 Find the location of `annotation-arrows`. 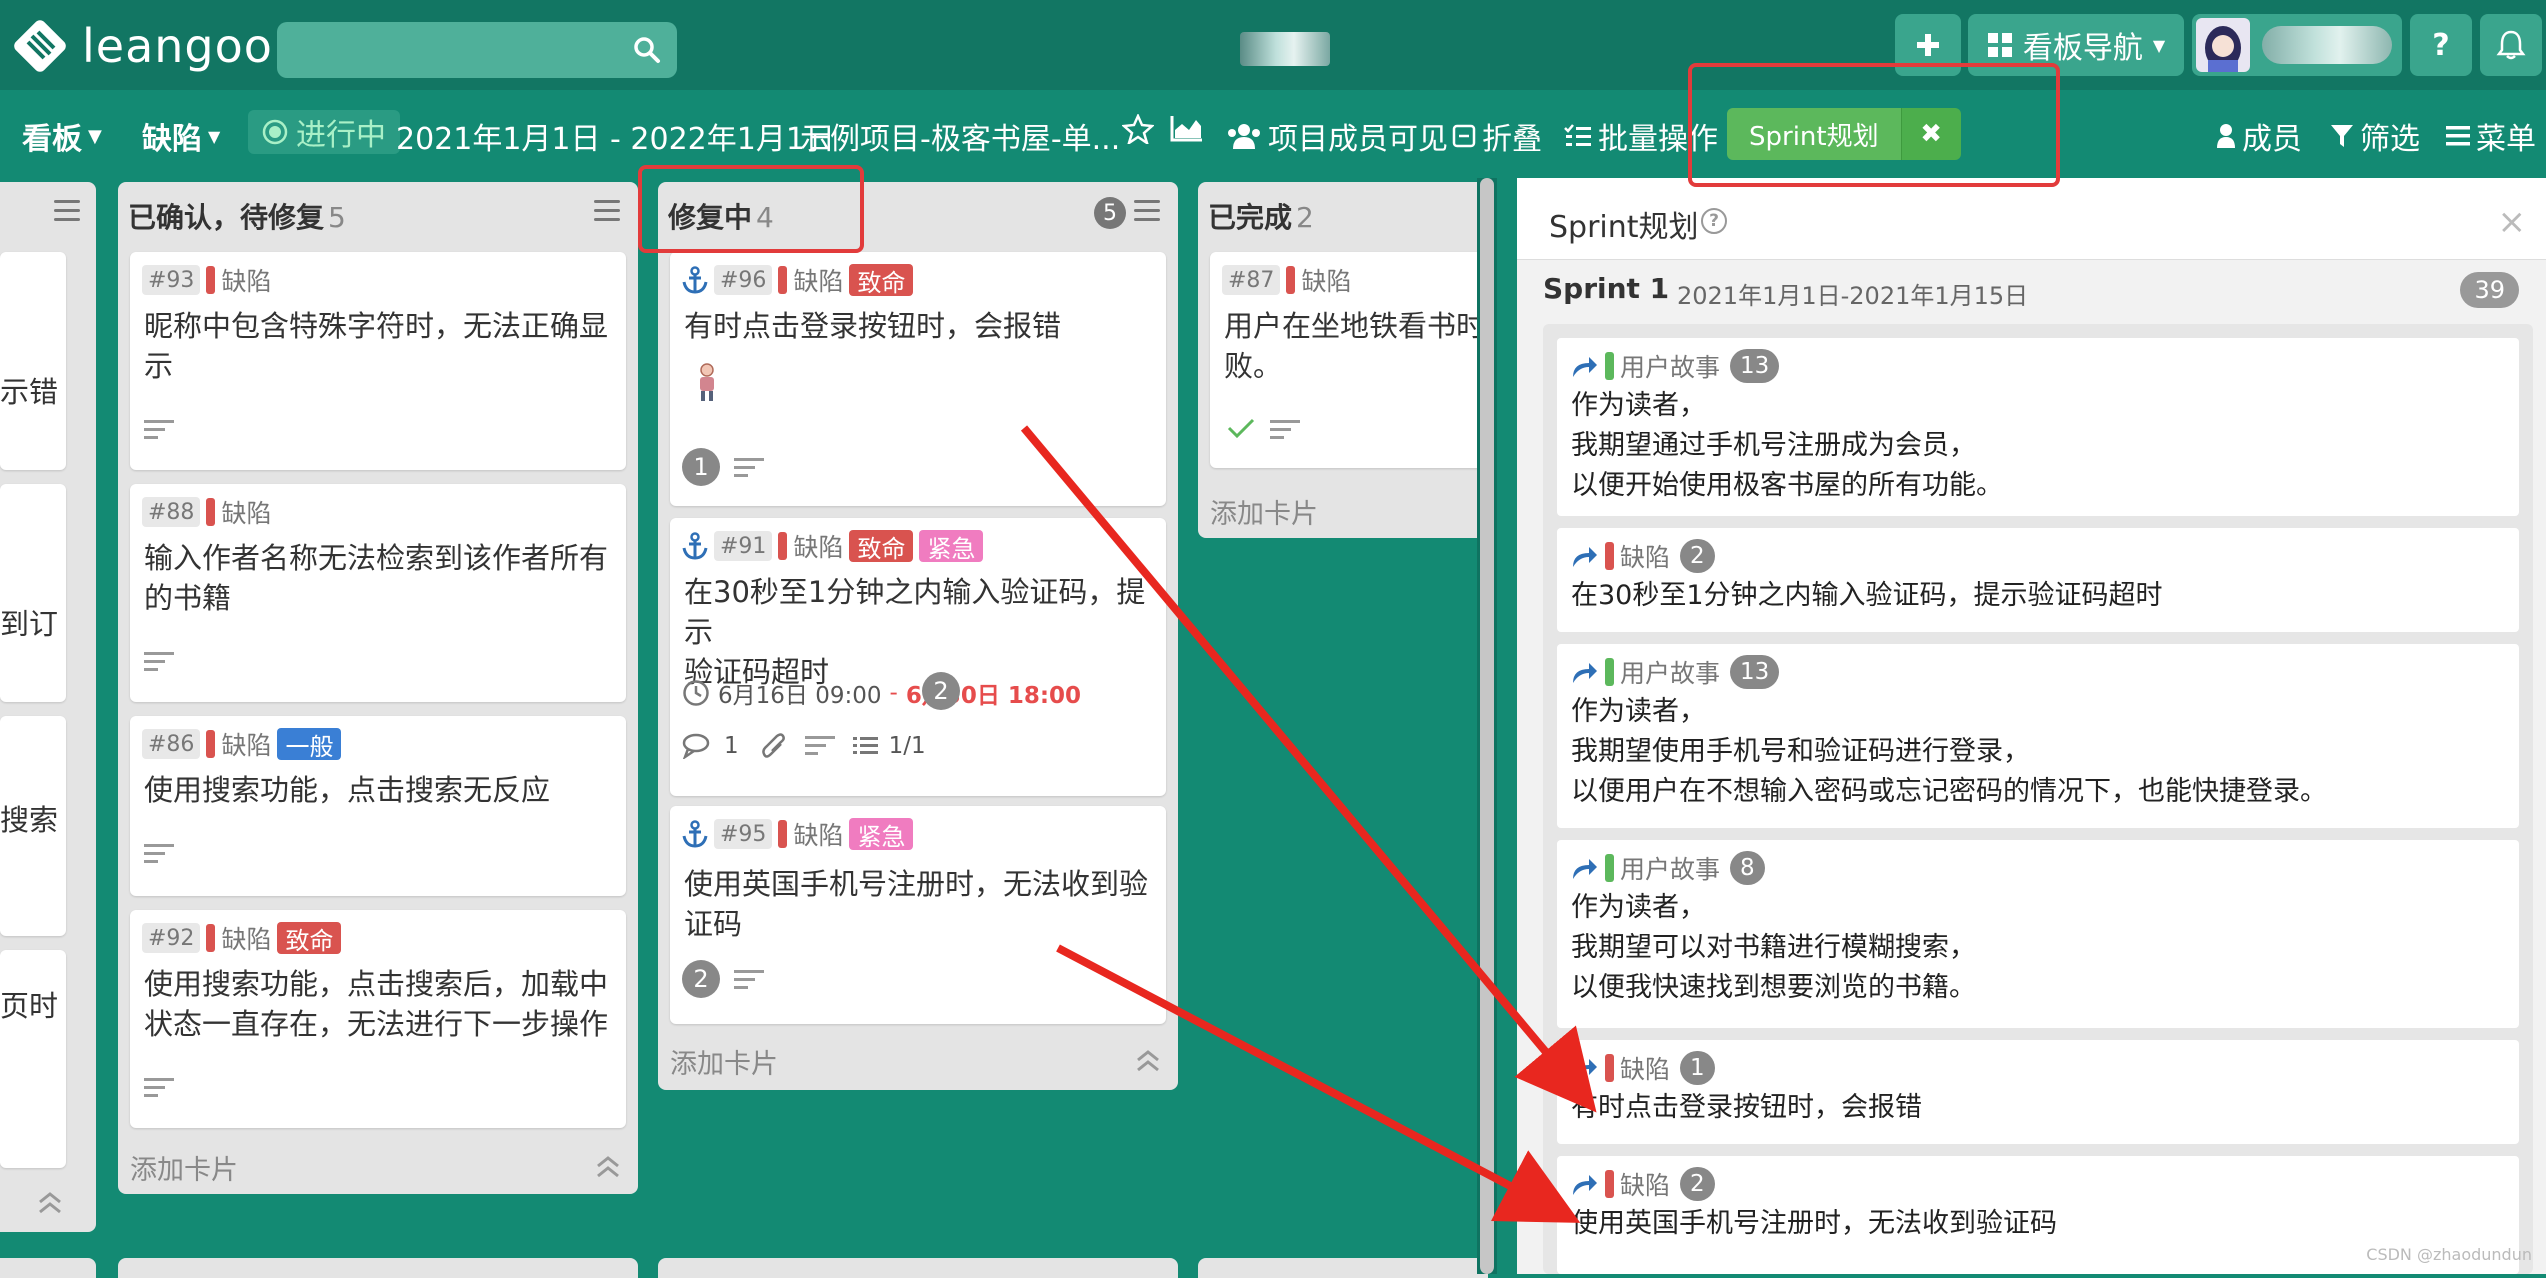

annotation-arrows is located at coordinates (1308, 824).